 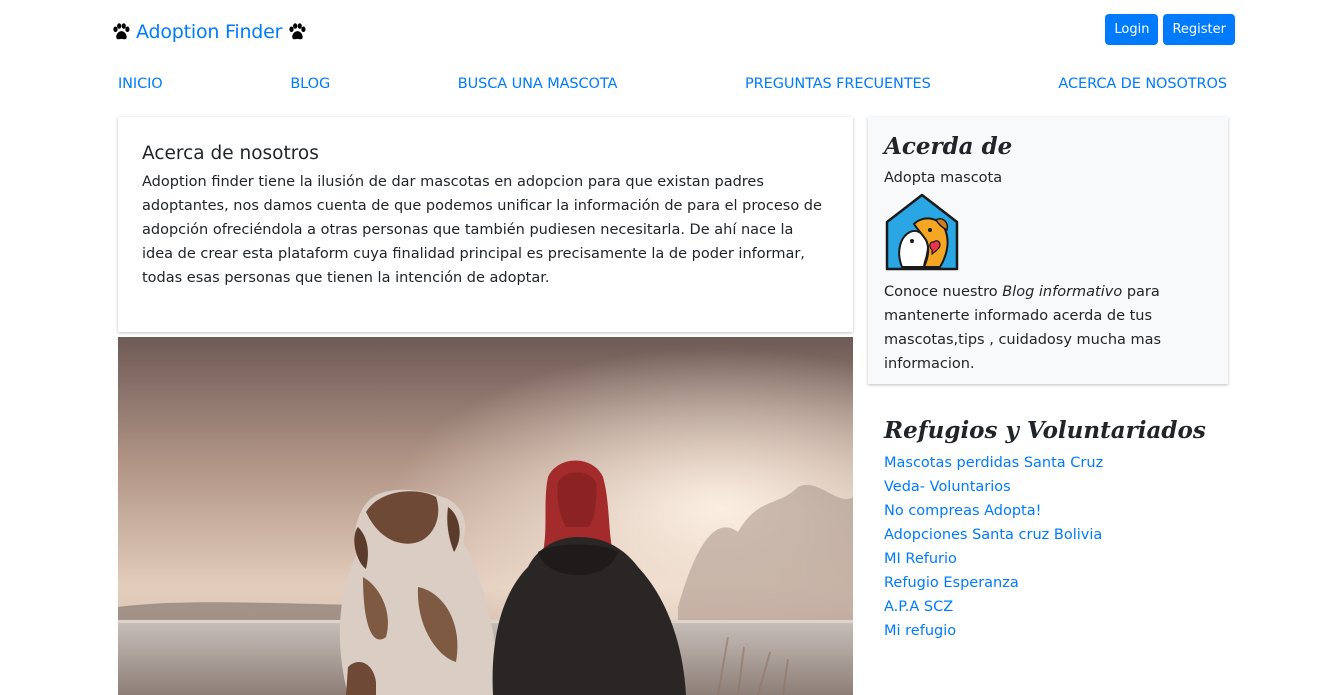 I want to click on nav-item-inicio: INICIO, so click(x=140, y=84).